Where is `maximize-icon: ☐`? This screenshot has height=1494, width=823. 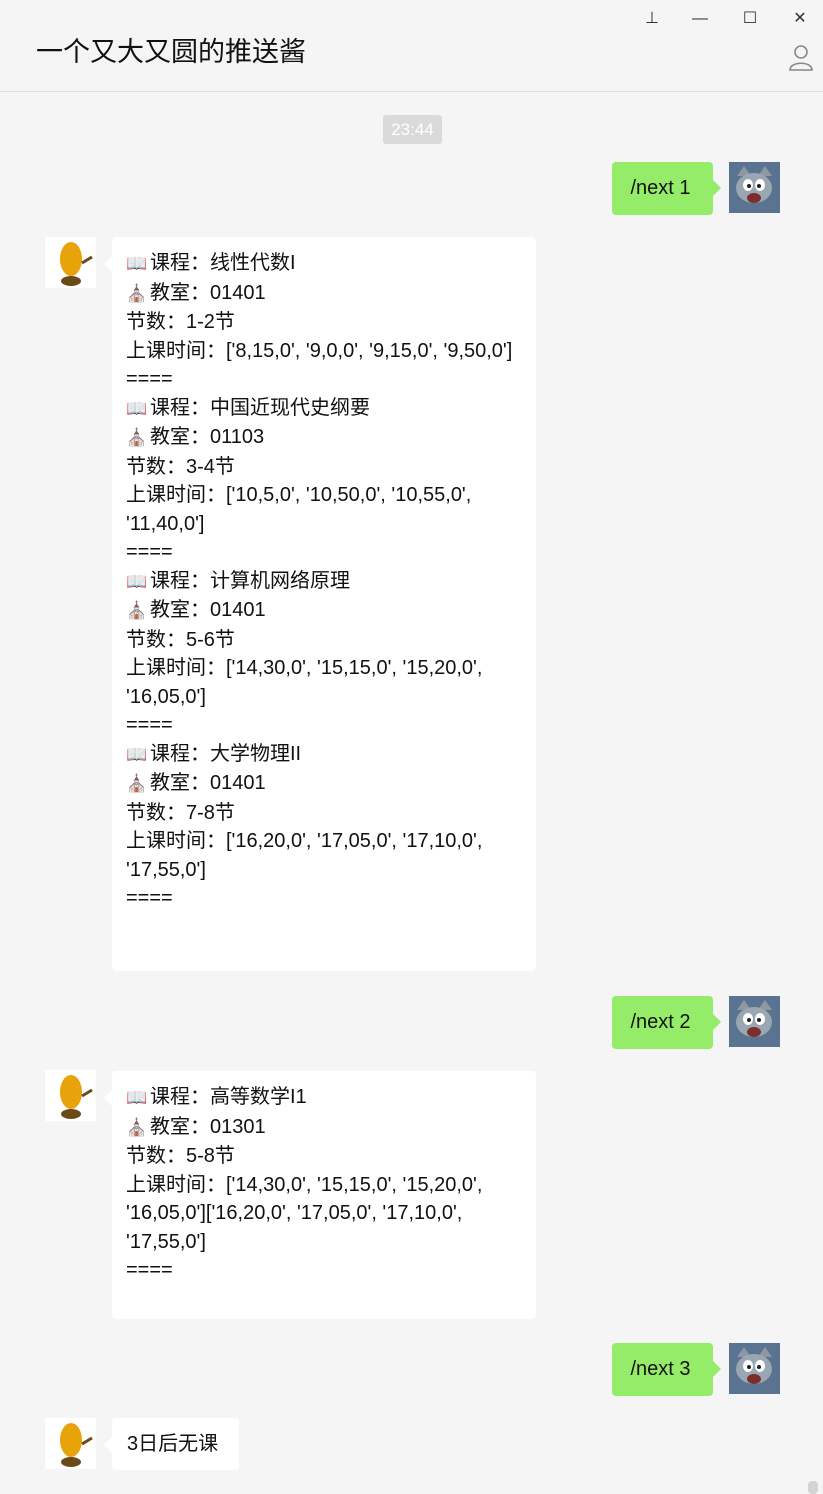
maximize-icon: ☐ is located at coordinates (750, 18).